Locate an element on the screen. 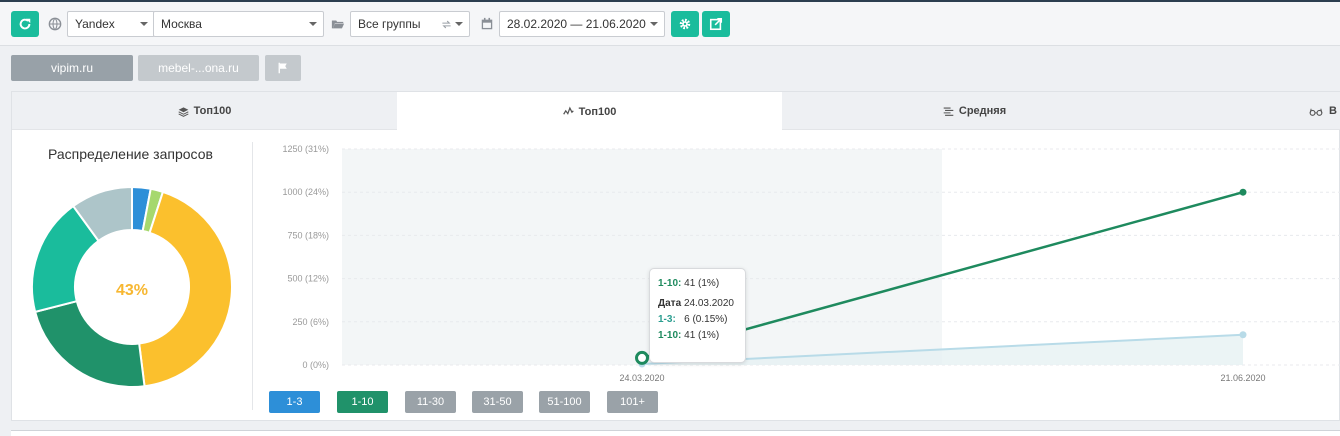 The height and width of the screenshot is (436, 1340). date-range-select: 28.02.2020 — 21.06.2020 is located at coordinates (582, 24).